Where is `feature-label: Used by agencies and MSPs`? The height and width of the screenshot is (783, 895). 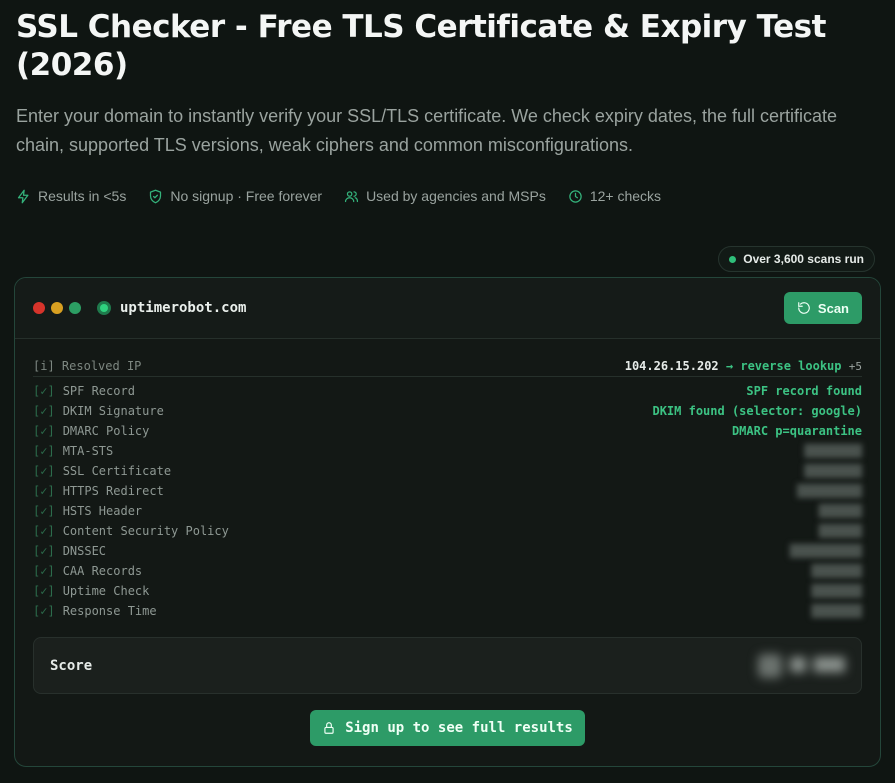 feature-label: Used by agencies and MSPs is located at coordinates (456, 196).